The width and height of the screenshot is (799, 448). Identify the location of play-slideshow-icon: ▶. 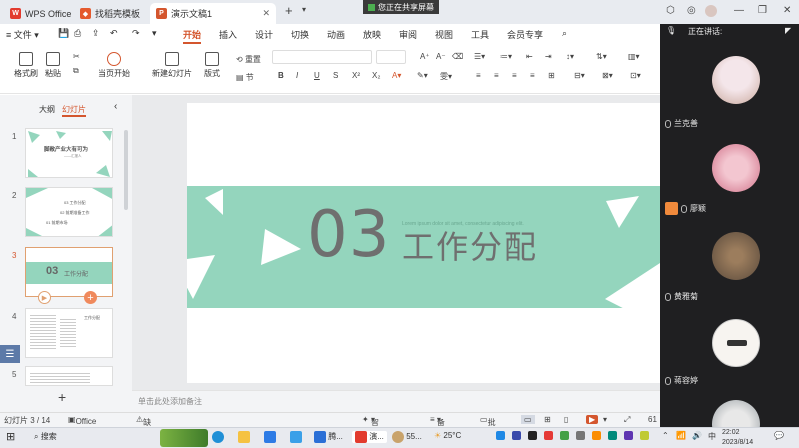
(592, 419).